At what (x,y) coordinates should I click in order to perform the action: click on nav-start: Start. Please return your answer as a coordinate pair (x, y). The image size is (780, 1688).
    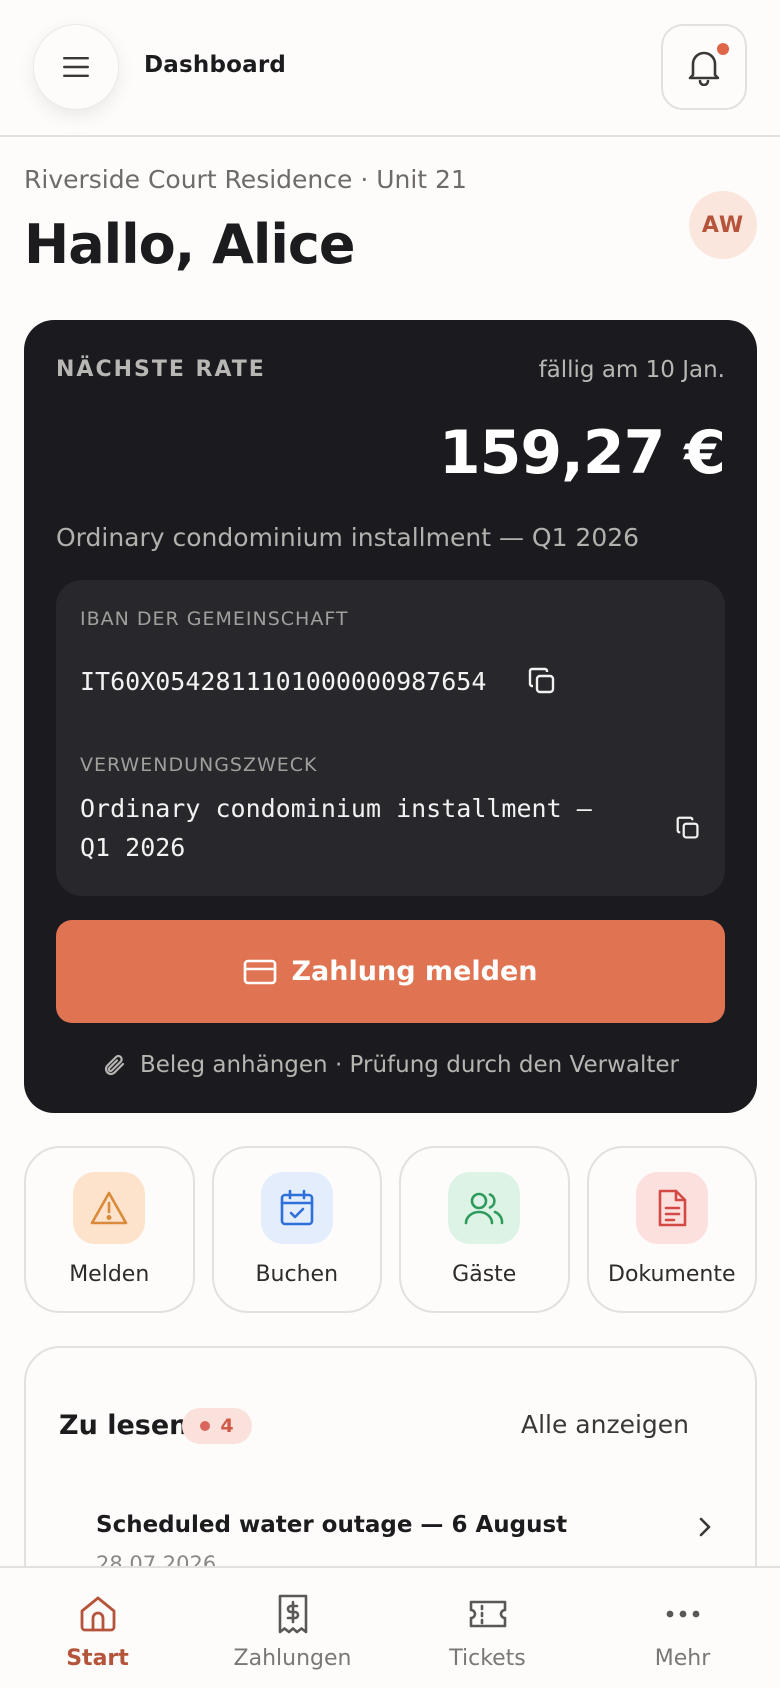
    Looking at the image, I should click on (97, 1628).